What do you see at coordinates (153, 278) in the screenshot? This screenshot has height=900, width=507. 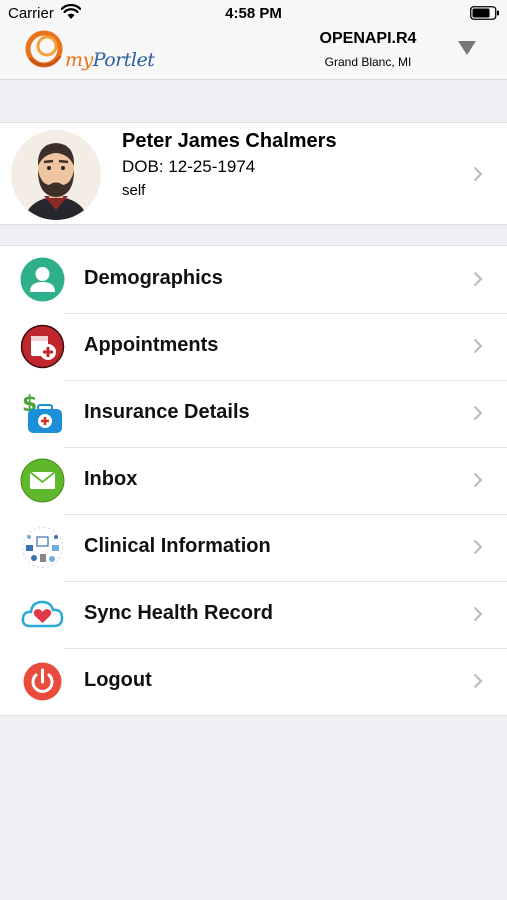 I see `menu-label: Demographics` at bounding box center [153, 278].